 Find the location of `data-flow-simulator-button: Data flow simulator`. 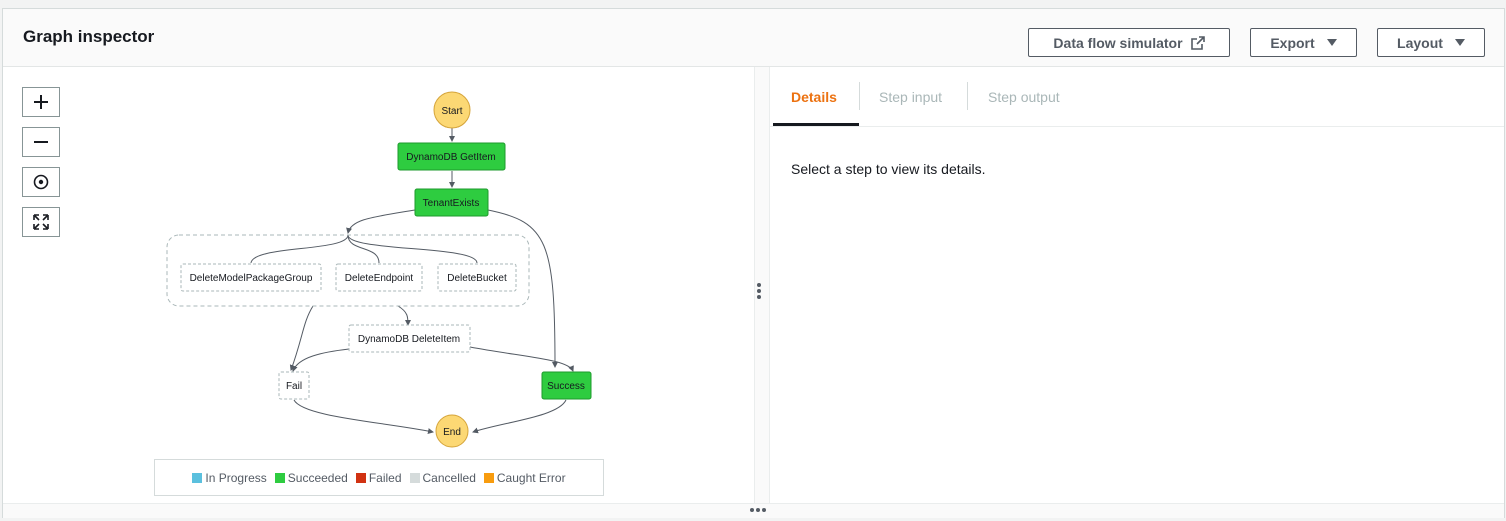

data-flow-simulator-button: Data flow simulator is located at coordinates (1129, 42).